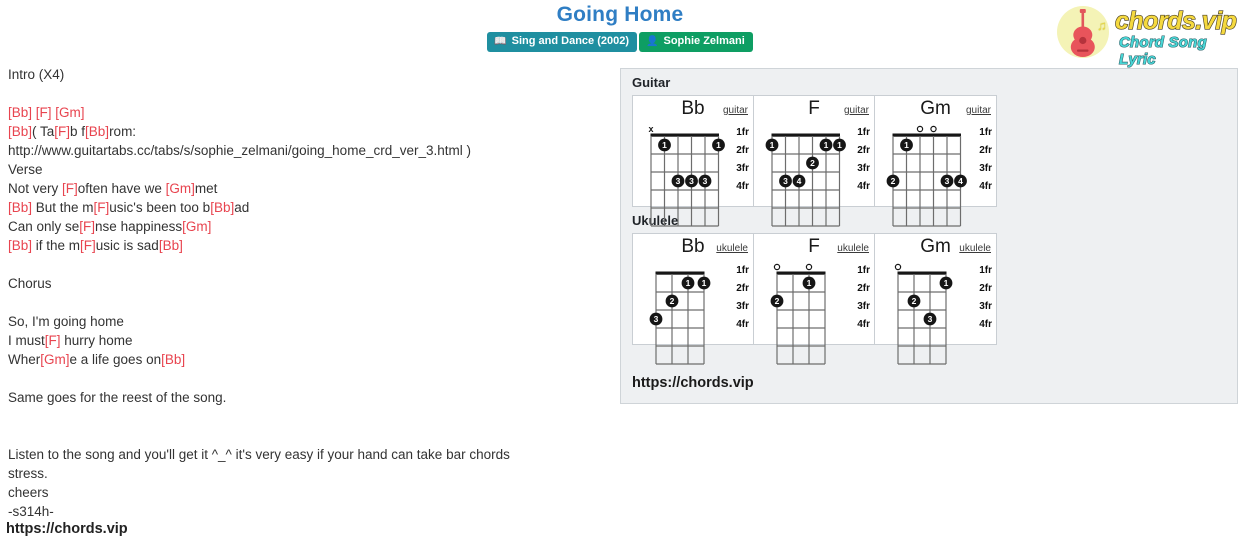 Image resolution: width=1240 pixels, height=548 pixels. I want to click on finger-dot: 4, so click(799, 181).